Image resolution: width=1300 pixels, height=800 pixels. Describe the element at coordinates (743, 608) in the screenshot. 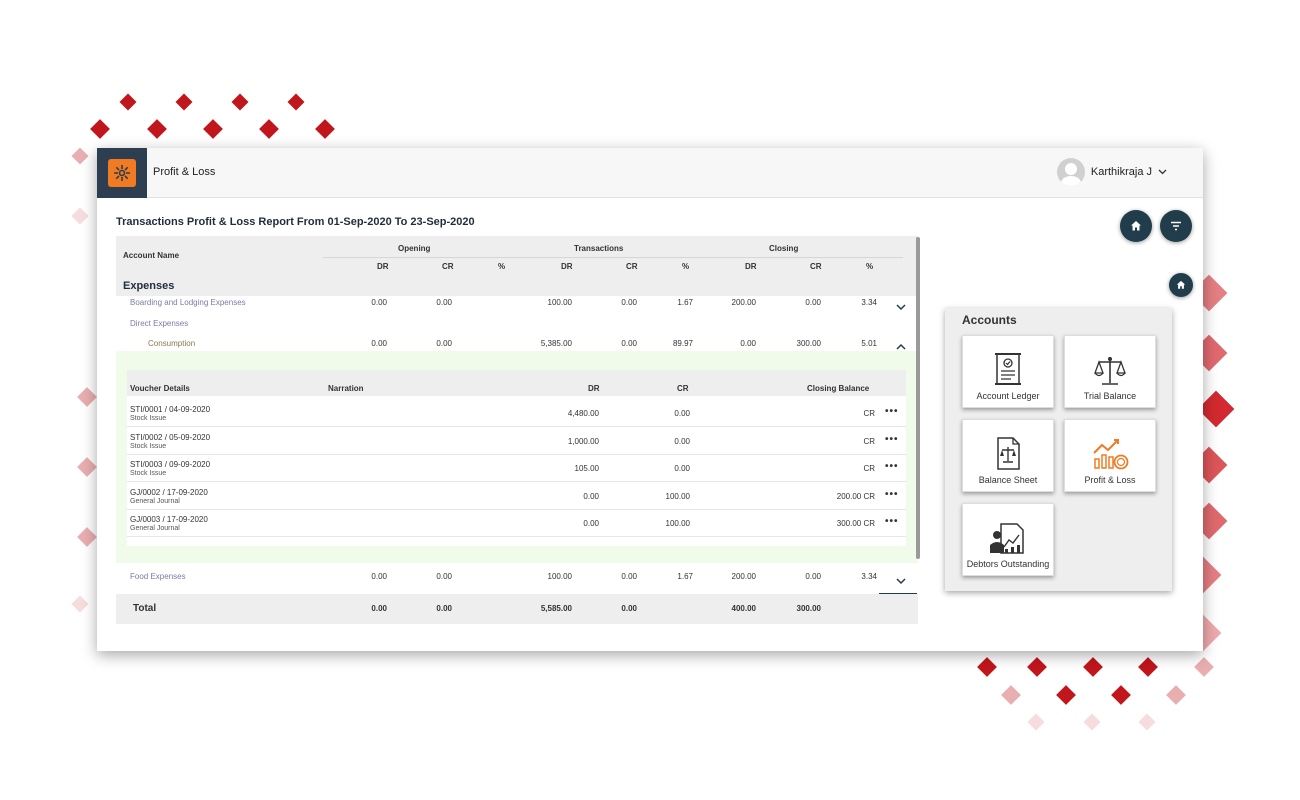

I see `total-cell: 400.00` at that location.